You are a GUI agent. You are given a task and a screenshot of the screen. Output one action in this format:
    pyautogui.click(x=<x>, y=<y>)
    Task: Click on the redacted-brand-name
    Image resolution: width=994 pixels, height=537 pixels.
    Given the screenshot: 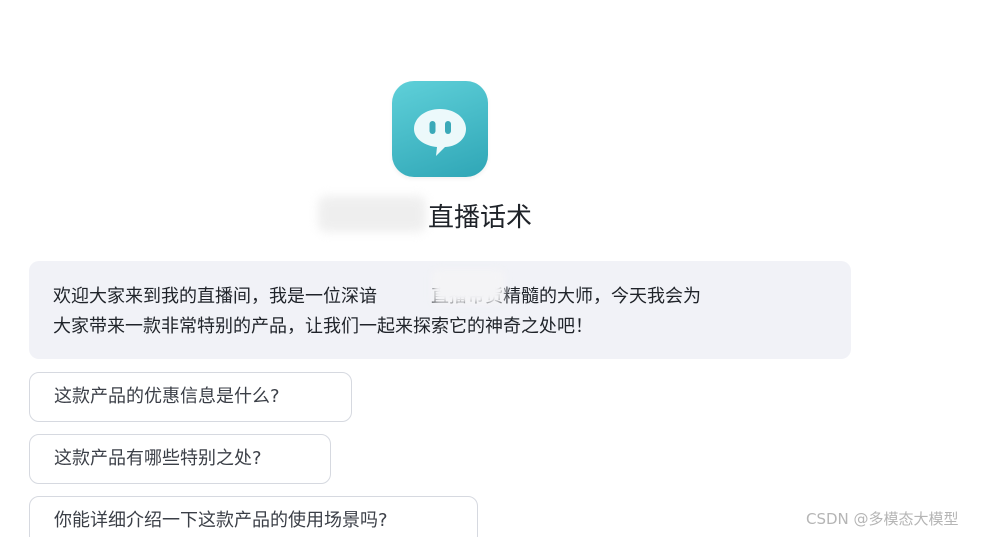 What is the action you would take?
    pyautogui.click(x=468, y=287)
    